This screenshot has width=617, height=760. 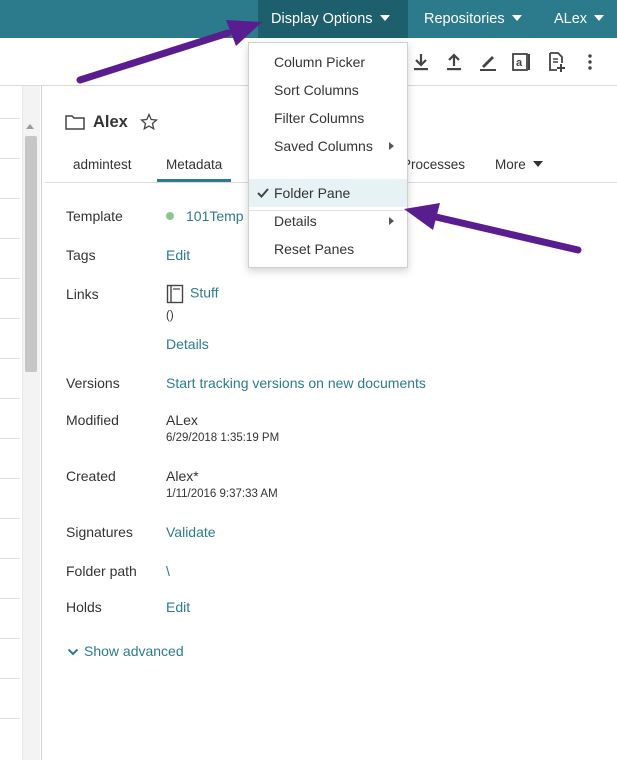 What do you see at coordinates (557, 62) in the screenshot?
I see `new-document-icon` at bounding box center [557, 62].